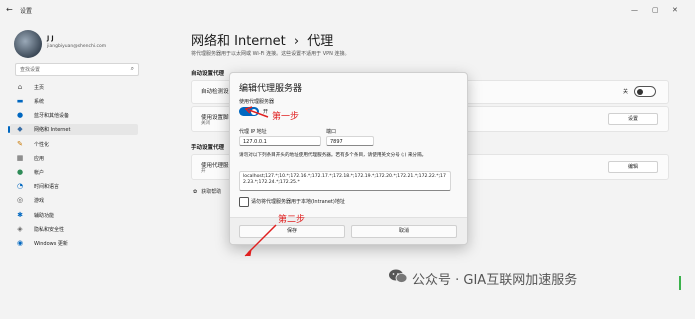 This screenshot has width=695, height=319. Describe the element at coordinates (262, 239) in the screenshot. I see `step2-arrow` at that location.